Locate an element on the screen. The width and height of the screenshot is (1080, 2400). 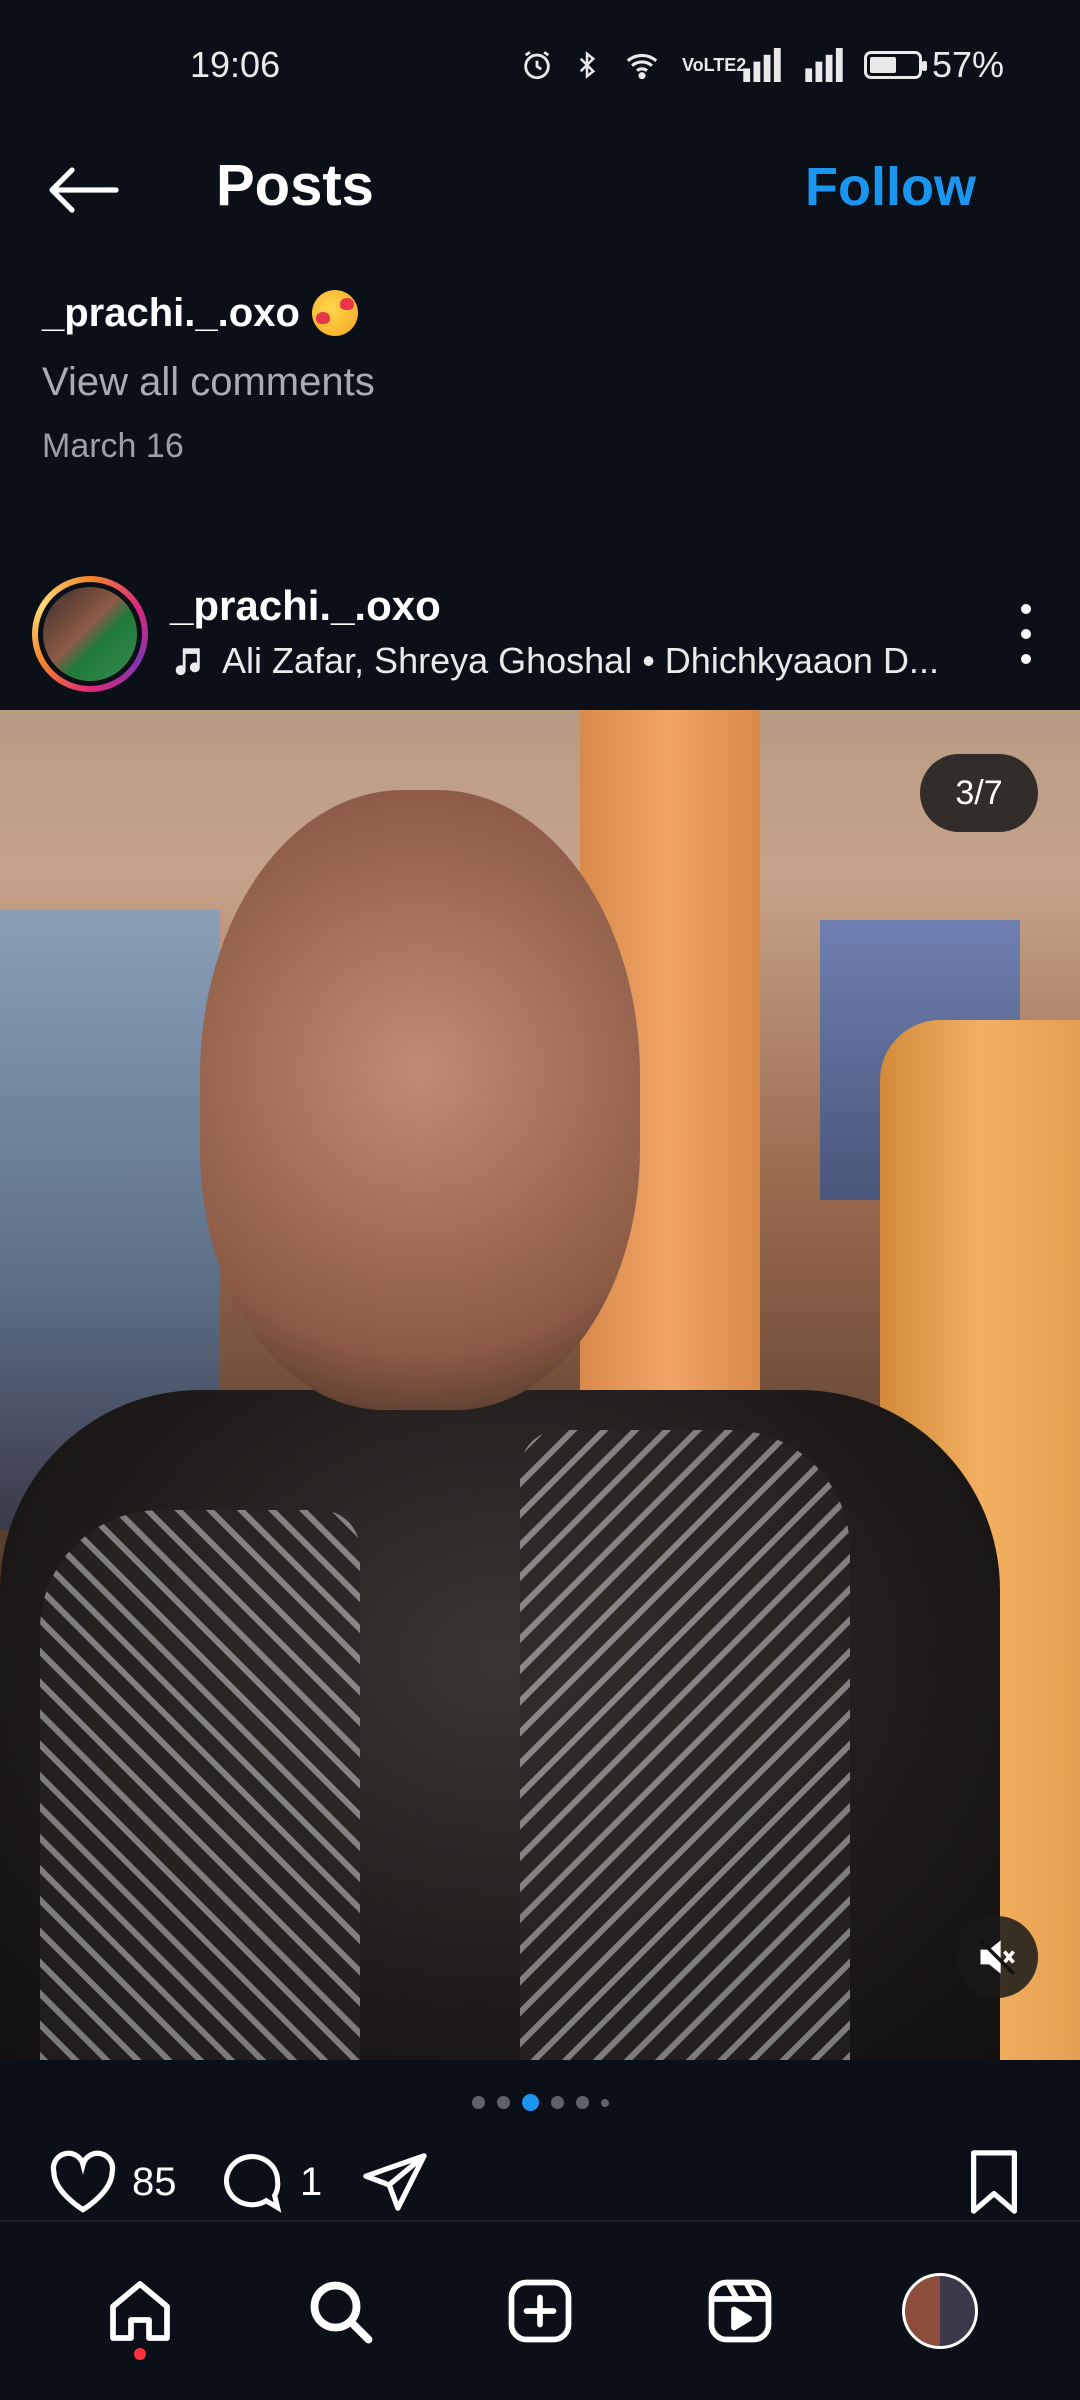
battery-indicator: 57% is located at coordinates (933, 65).